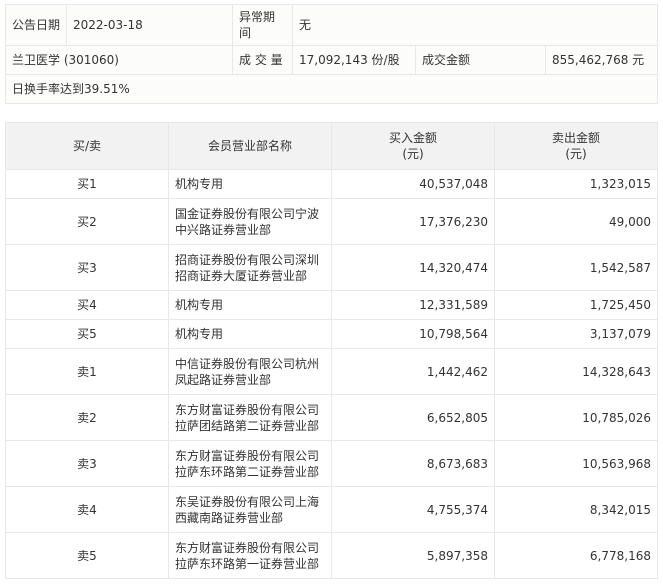 This screenshot has height=584, width=663. Describe the element at coordinates (413, 267) in the screenshot. I see `buy-amount-cell: 14,320,474` at that location.